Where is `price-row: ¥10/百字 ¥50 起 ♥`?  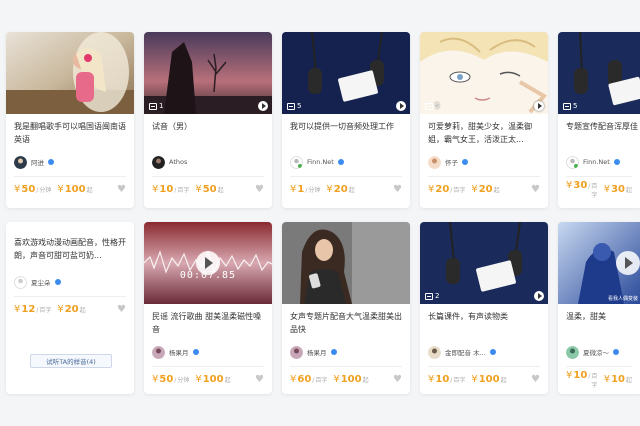 price-row: ¥10/百字 ¥50 起 ♥ is located at coordinates (208, 187).